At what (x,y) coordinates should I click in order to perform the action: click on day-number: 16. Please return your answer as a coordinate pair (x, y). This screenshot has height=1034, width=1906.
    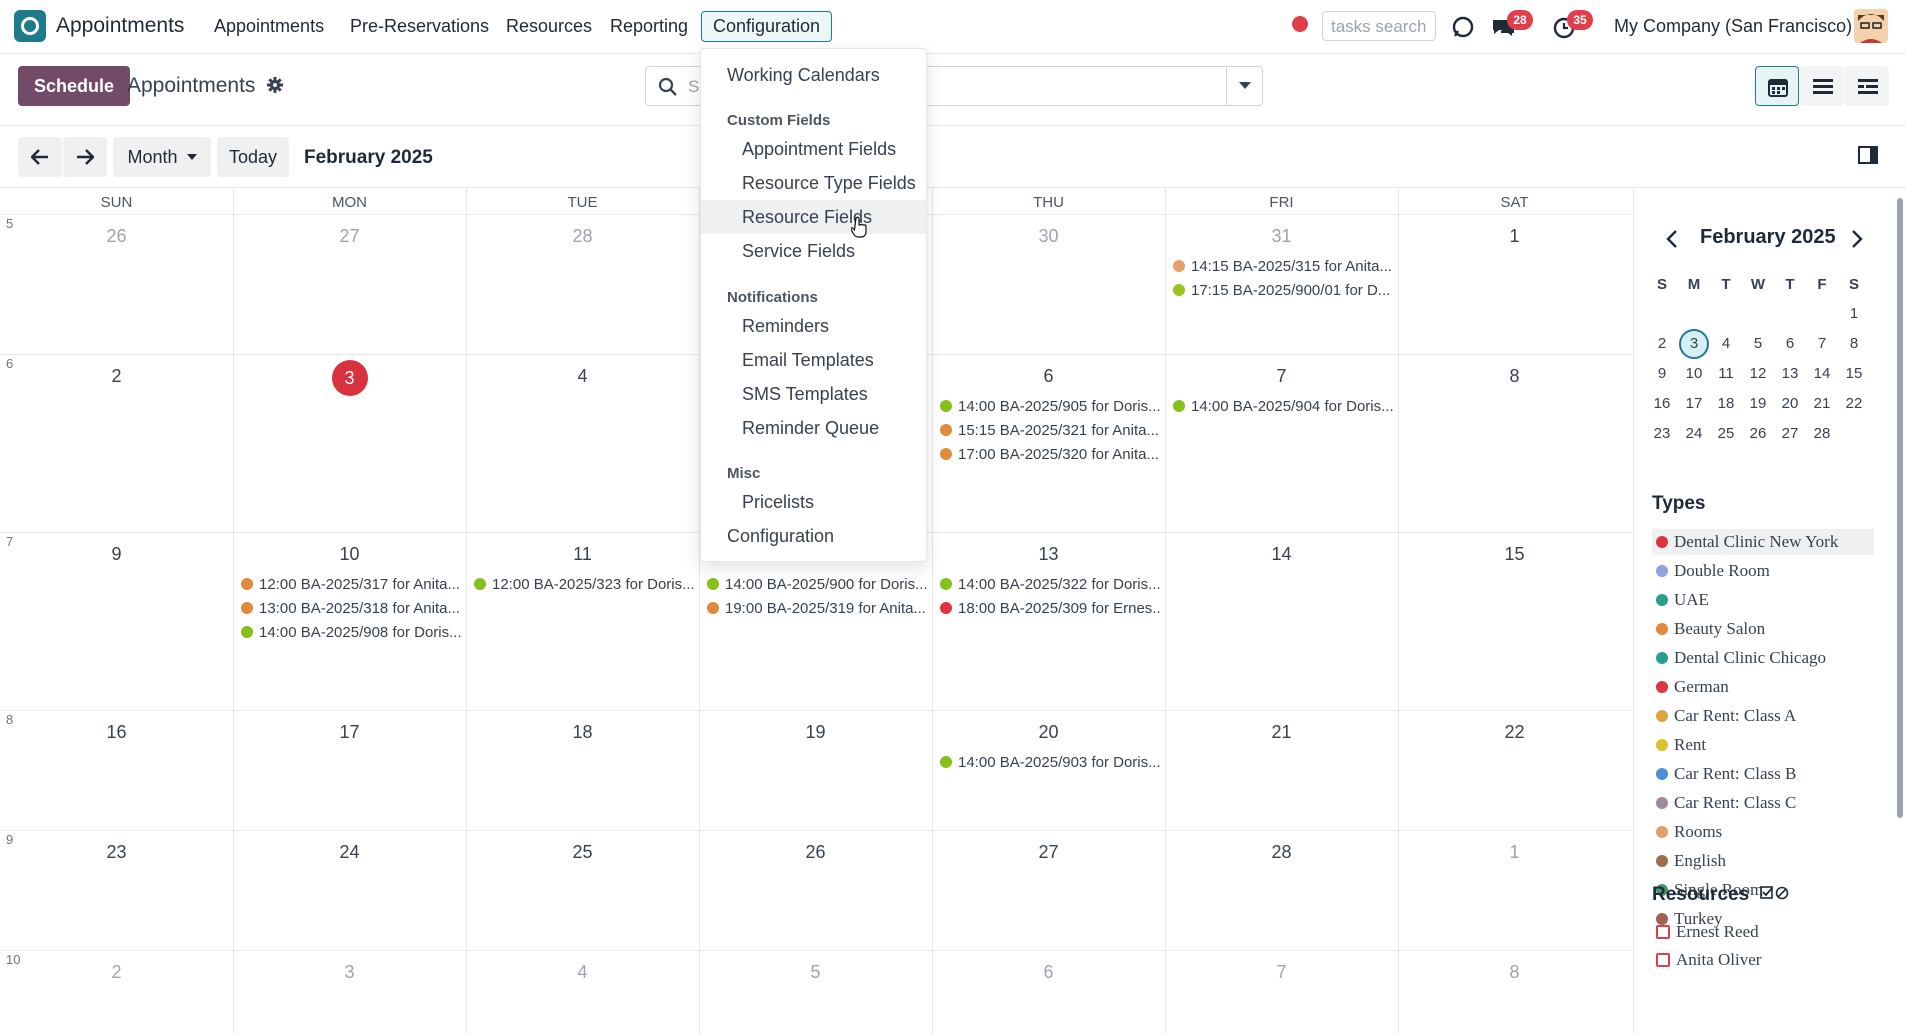
    Looking at the image, I should click on (116, 732).